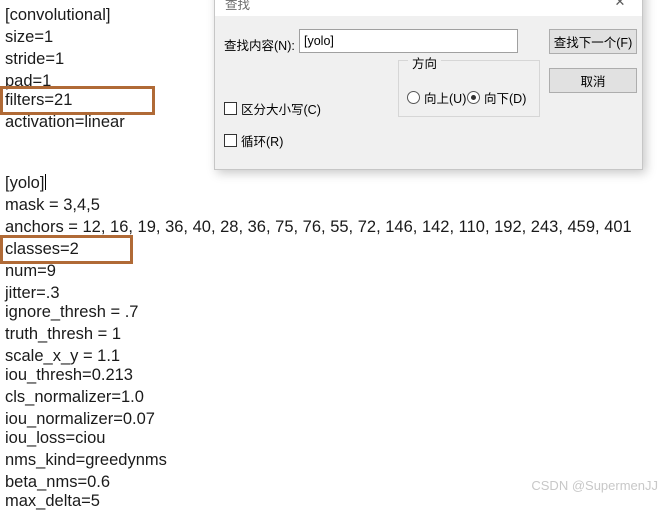  Describe the element at coordinates (413, 97) in the screenshot. I see `radio-up-icon` at that location.